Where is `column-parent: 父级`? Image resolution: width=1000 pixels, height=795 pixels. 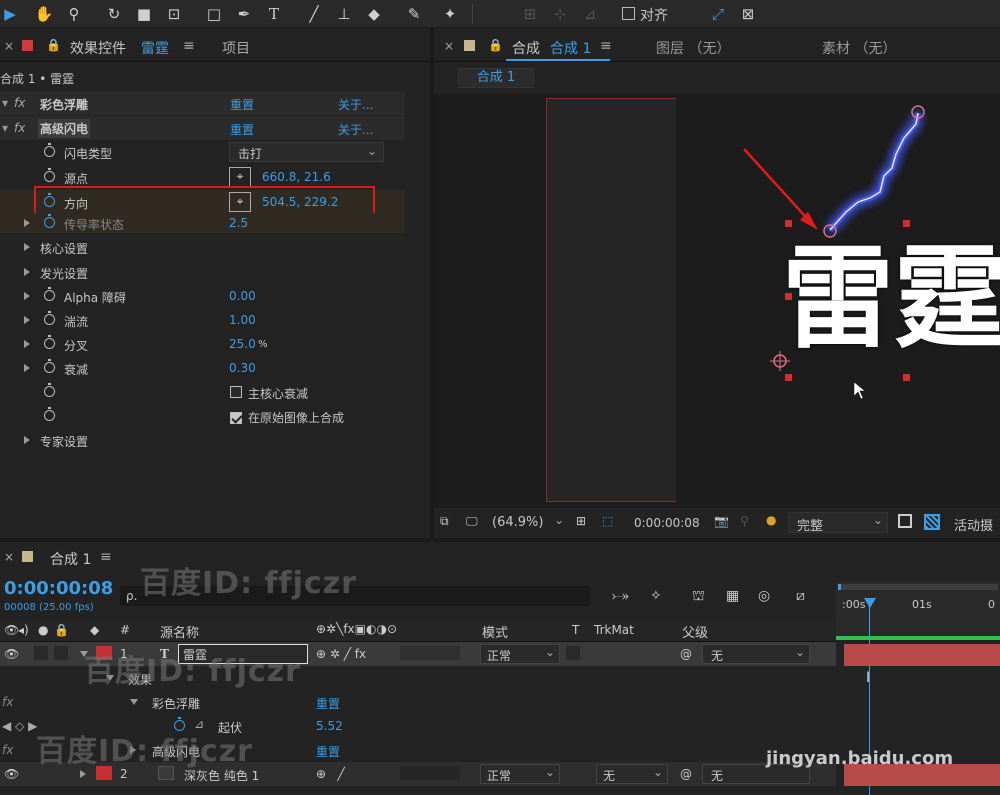 column-parent: 父级 is located at coordinates (695, 631).